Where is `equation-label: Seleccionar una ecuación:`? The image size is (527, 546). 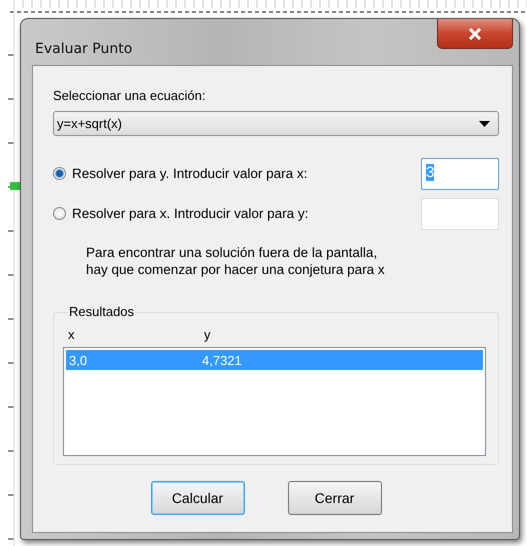
equation-label: Seleccionar una ecuación: is located at coordinates (129, 95).